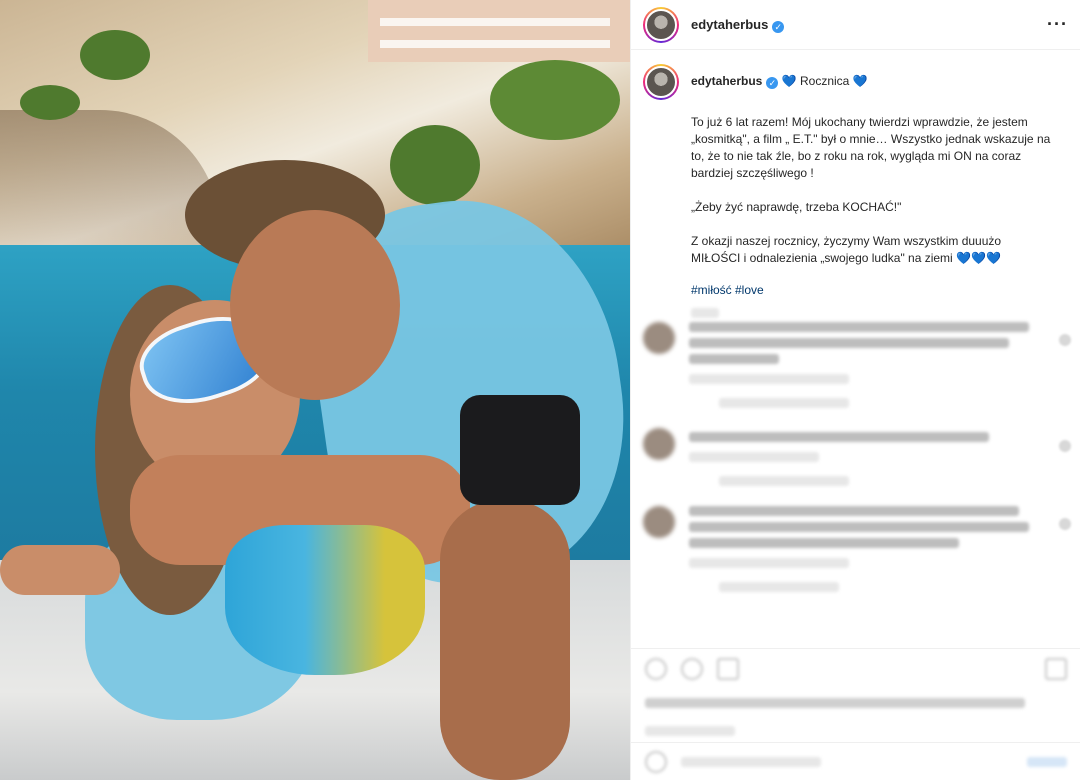  Describe the element at coordinates (855, 668) in the screenshot. I see `action-bar` at that location.